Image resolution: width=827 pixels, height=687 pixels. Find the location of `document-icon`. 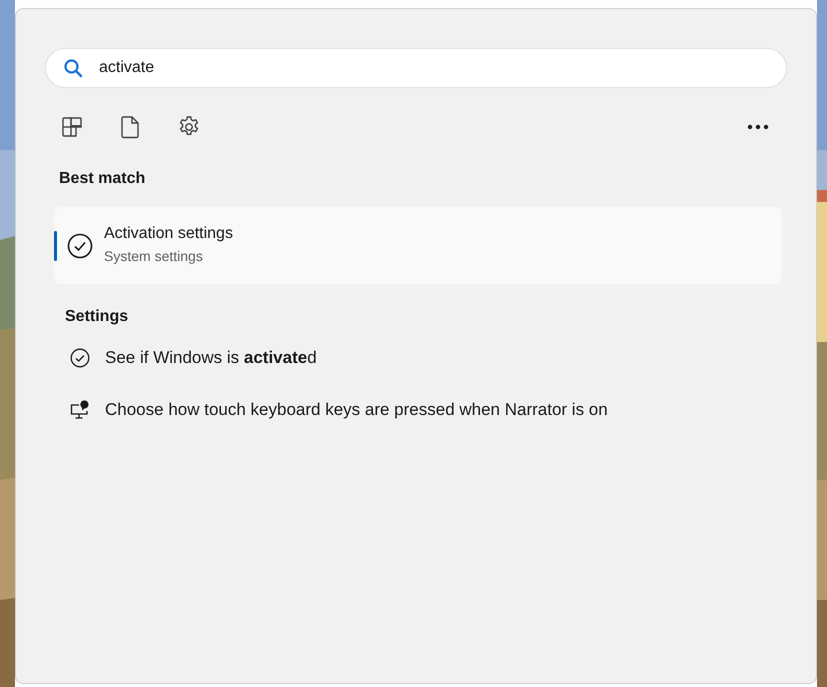

document-icon is located at coordinates (130, 127).